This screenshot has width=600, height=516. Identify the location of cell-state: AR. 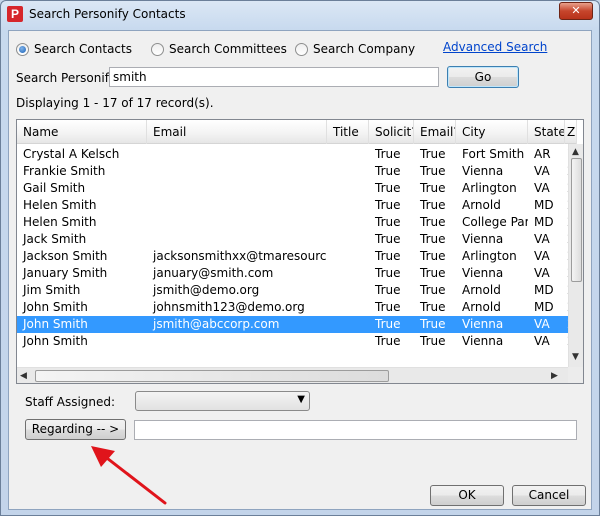
(542, 154).